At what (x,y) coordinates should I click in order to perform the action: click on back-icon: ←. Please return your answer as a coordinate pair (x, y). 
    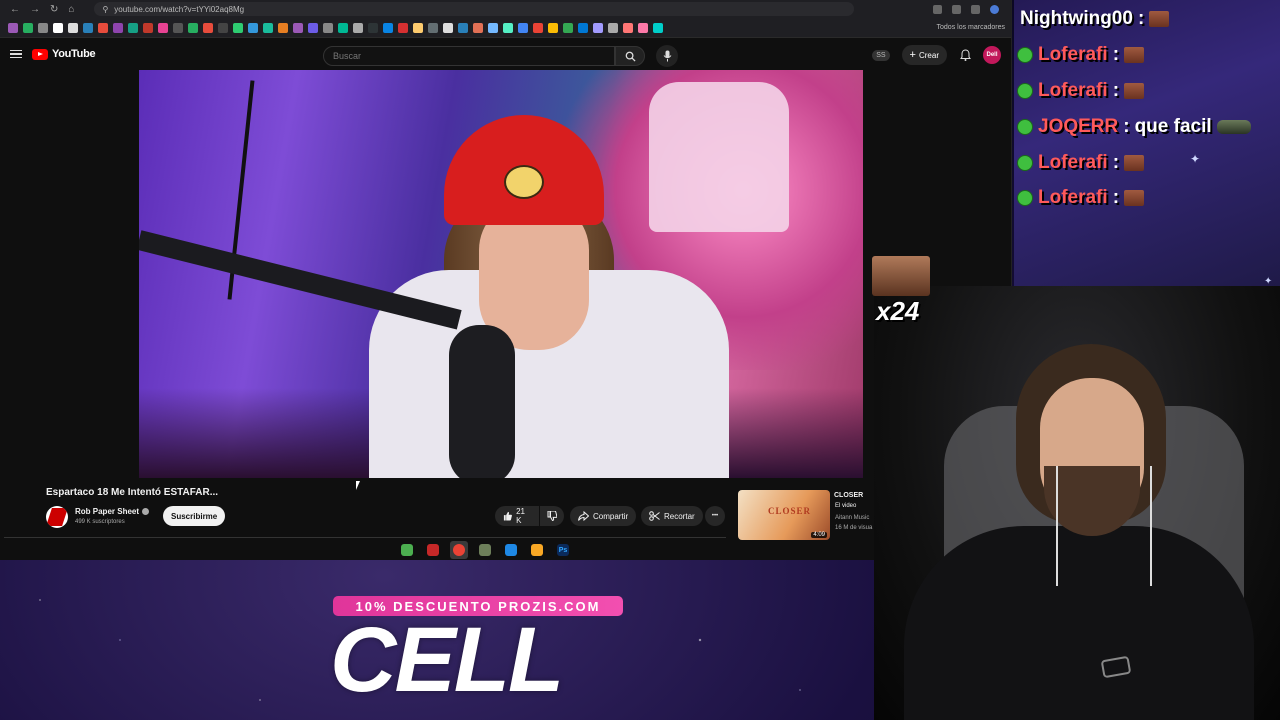
    Looking at the image, I should click on (15, 9).